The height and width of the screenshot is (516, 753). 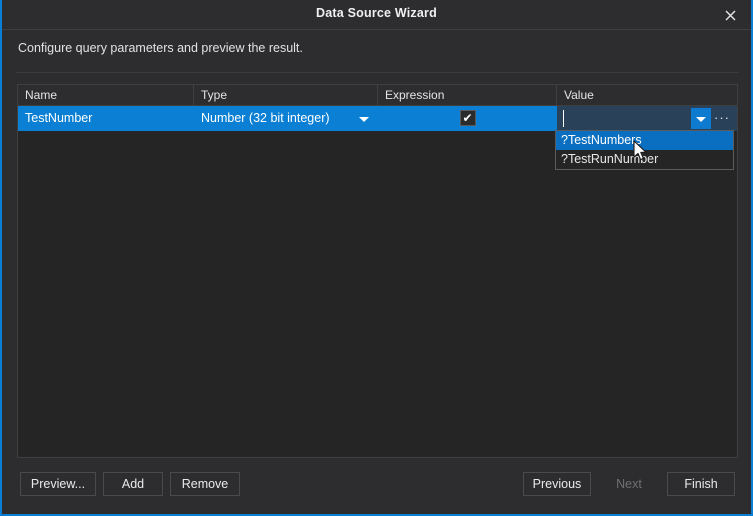 What do you see at coordinates (265, 118) in the screenshot?
I see `cell-type-label: Number (32 bit integer)` at bounding box center [265, 118].